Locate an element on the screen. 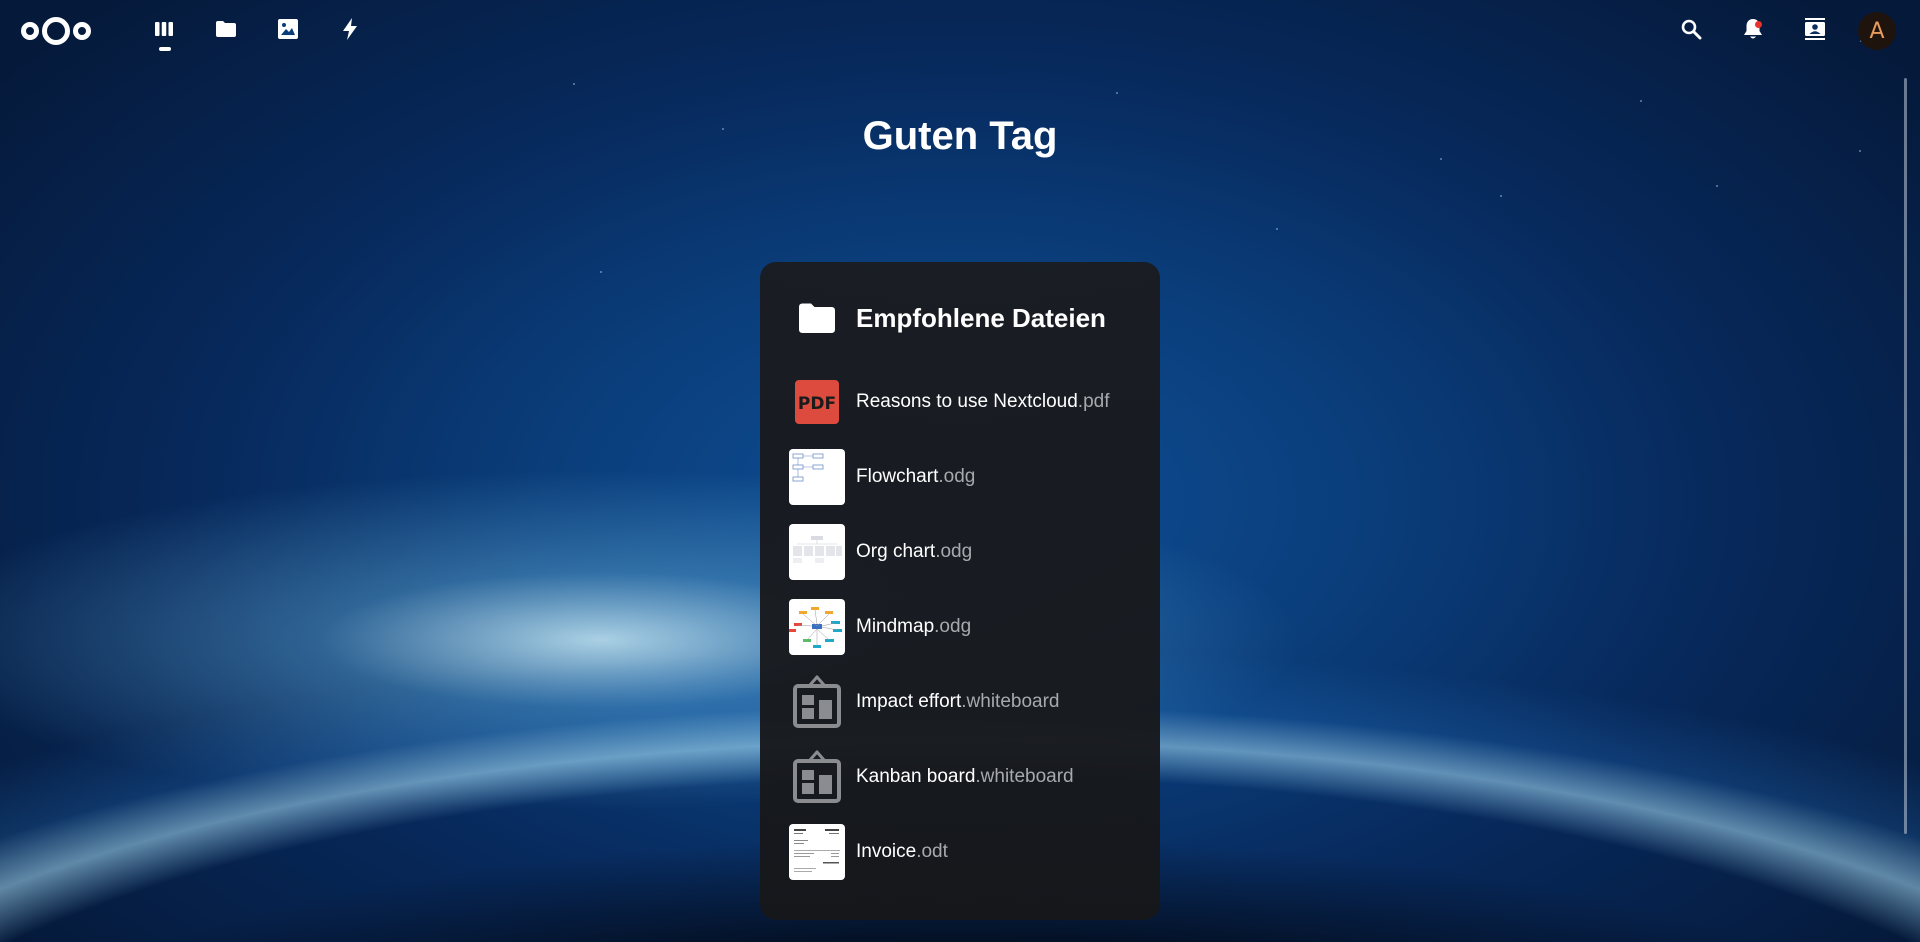  notification-badge is located at coordinates (1758, 24).